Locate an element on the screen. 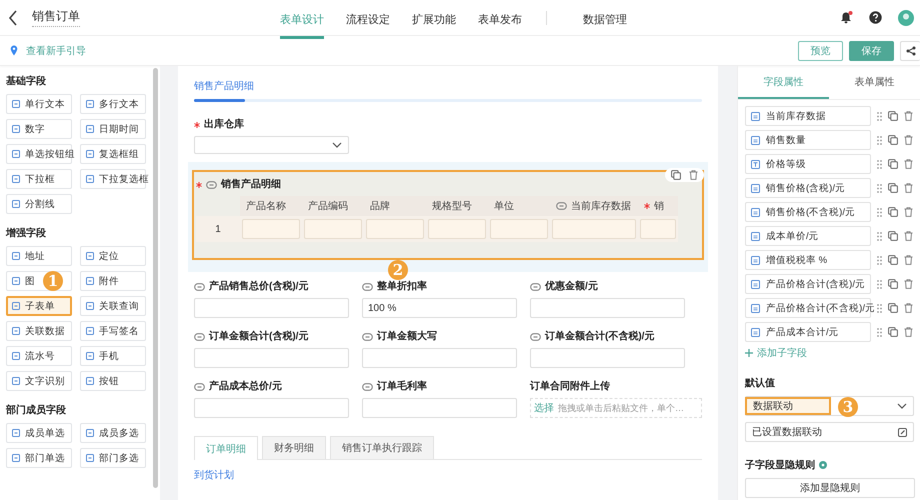 The image size is (920, 500). field-type-item: 手写签名 is located at coordinates (113, 331).